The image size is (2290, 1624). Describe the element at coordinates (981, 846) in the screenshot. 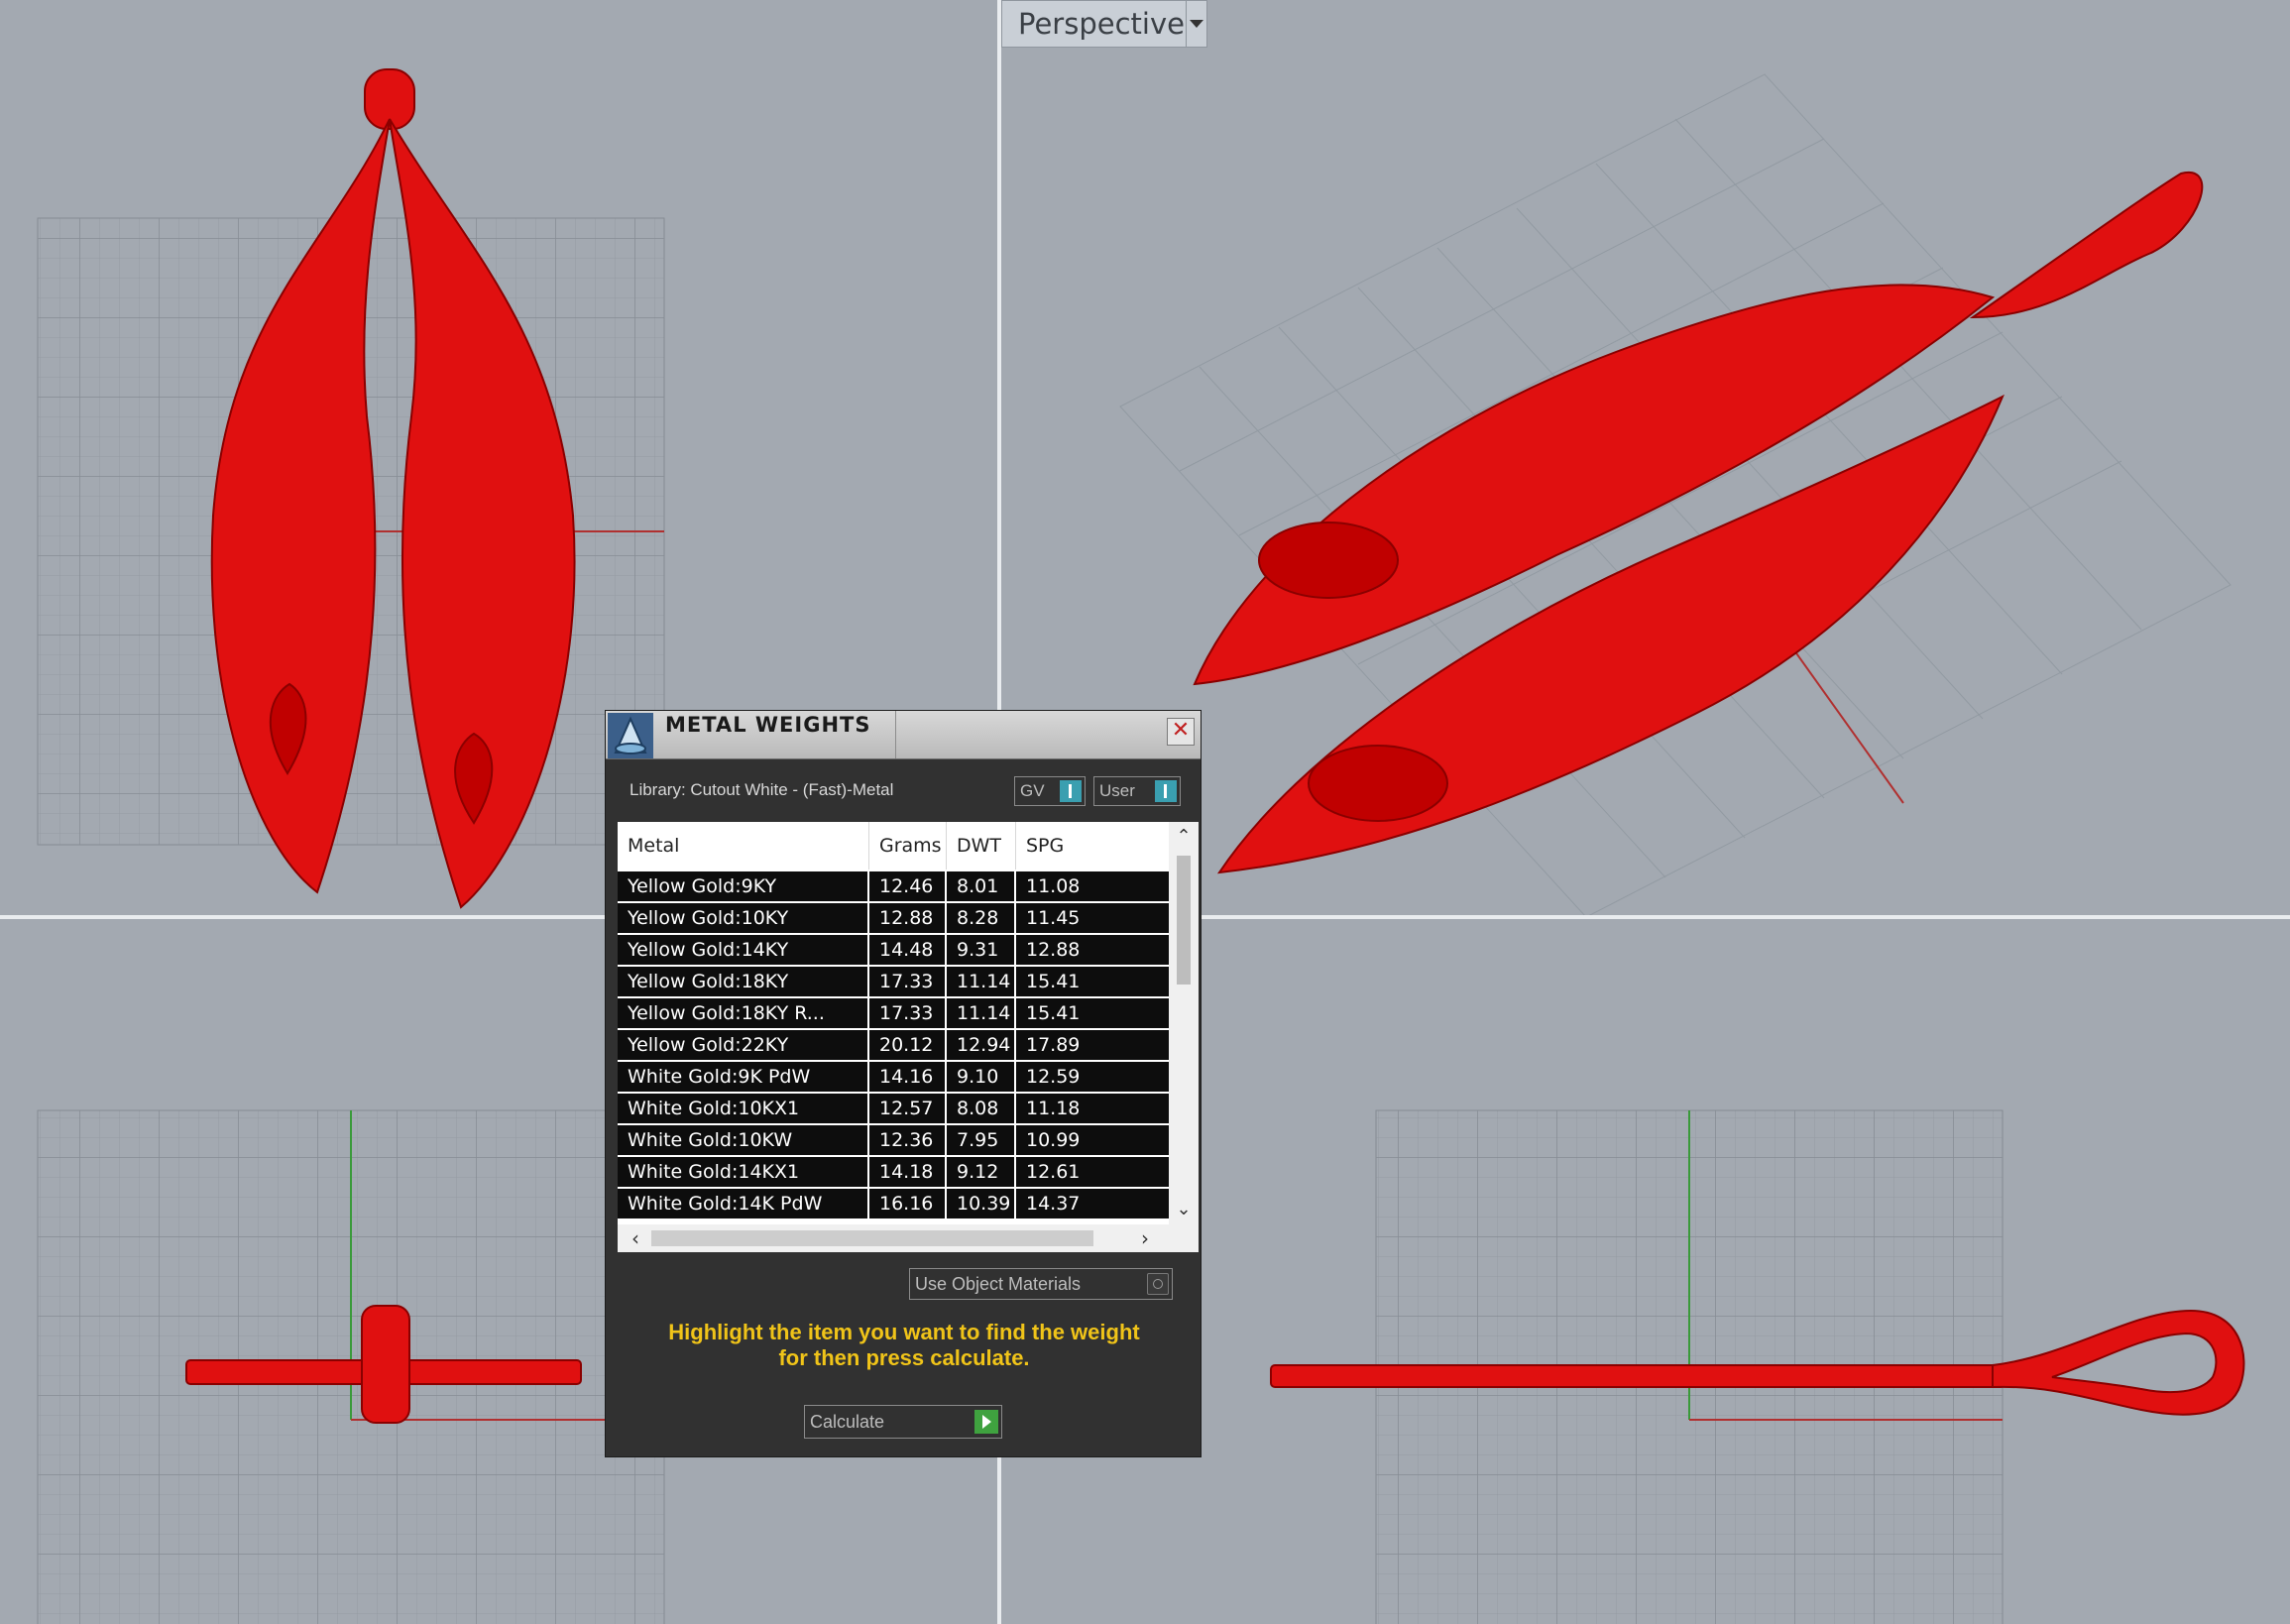

I see `column-header-dwt: DWT` at that location.